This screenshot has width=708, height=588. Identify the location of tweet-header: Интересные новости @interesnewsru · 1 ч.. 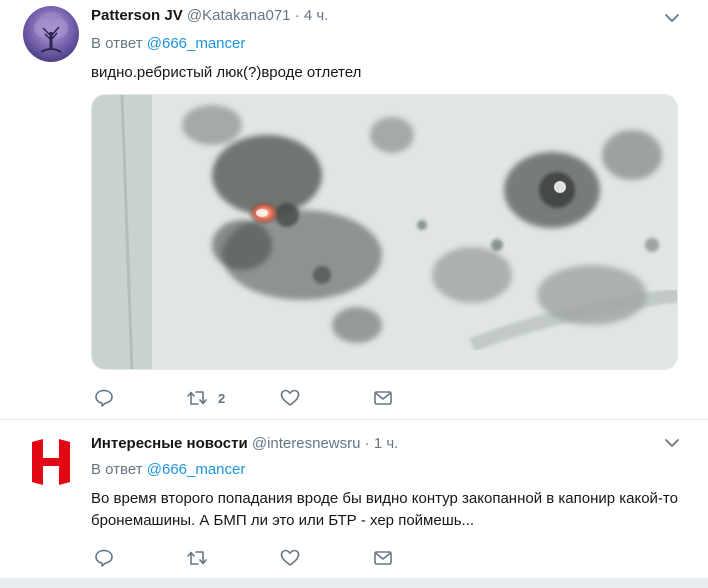
(244, 443).